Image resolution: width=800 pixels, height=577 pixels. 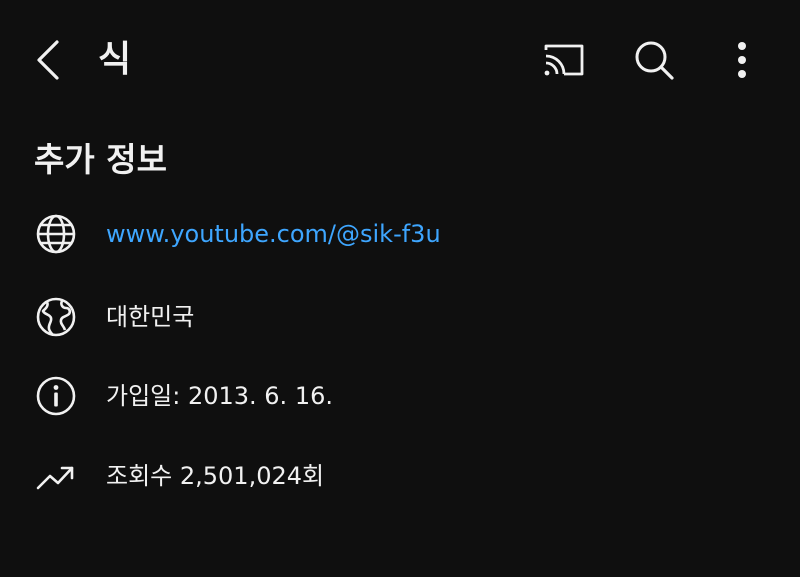 What do you see at coordinates (115, 59) in the screenshot?
I see `channel-name: 식` at bounding box center [115, 59].